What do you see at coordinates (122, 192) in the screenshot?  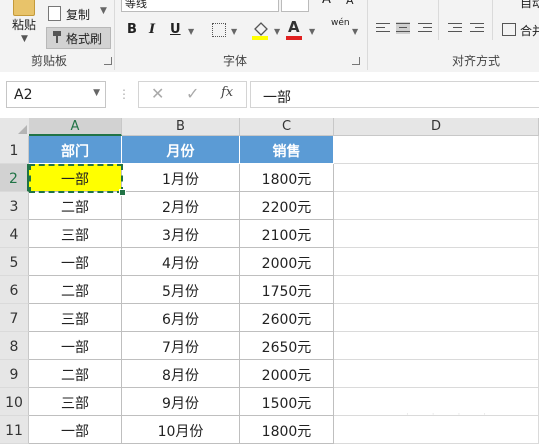 I see `fill-handle` at bounding box center [122, 192].